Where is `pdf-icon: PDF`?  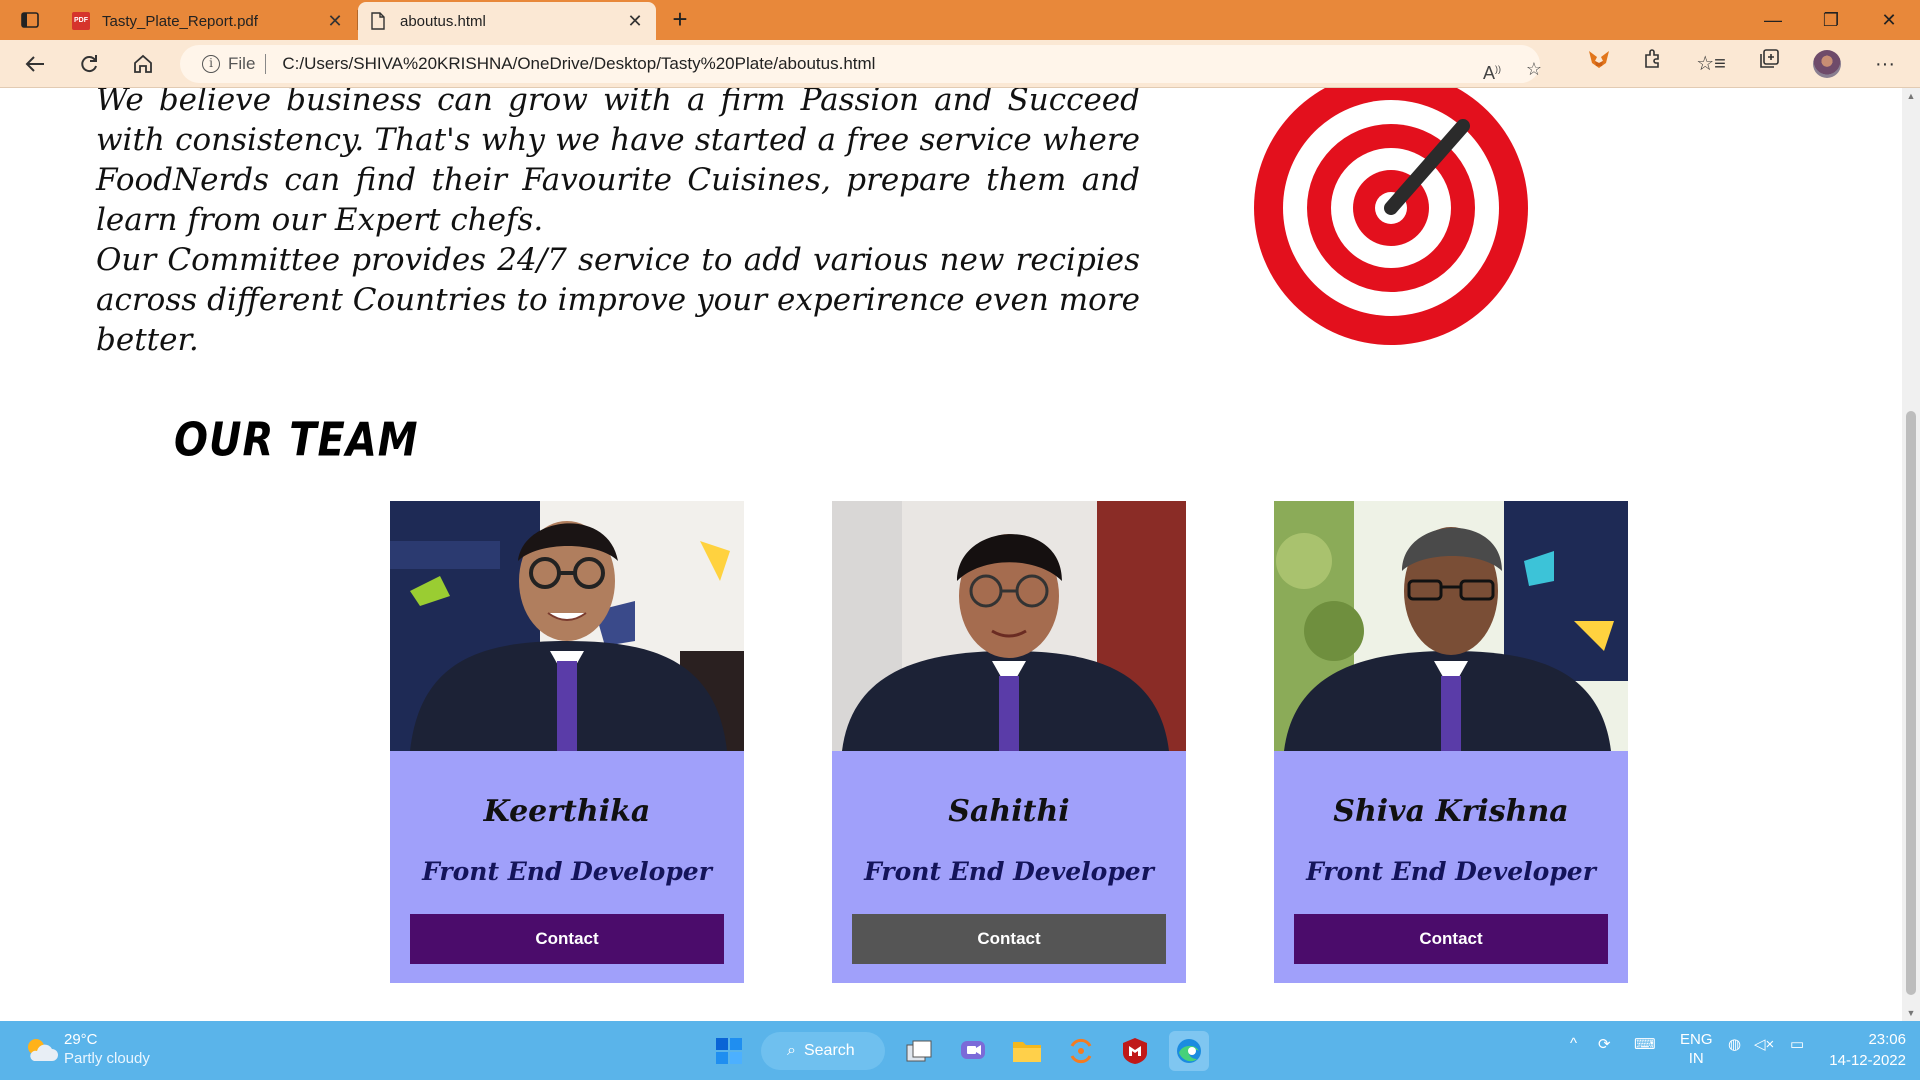
pdf-icon: PDF is located at coordinates (81, 21).